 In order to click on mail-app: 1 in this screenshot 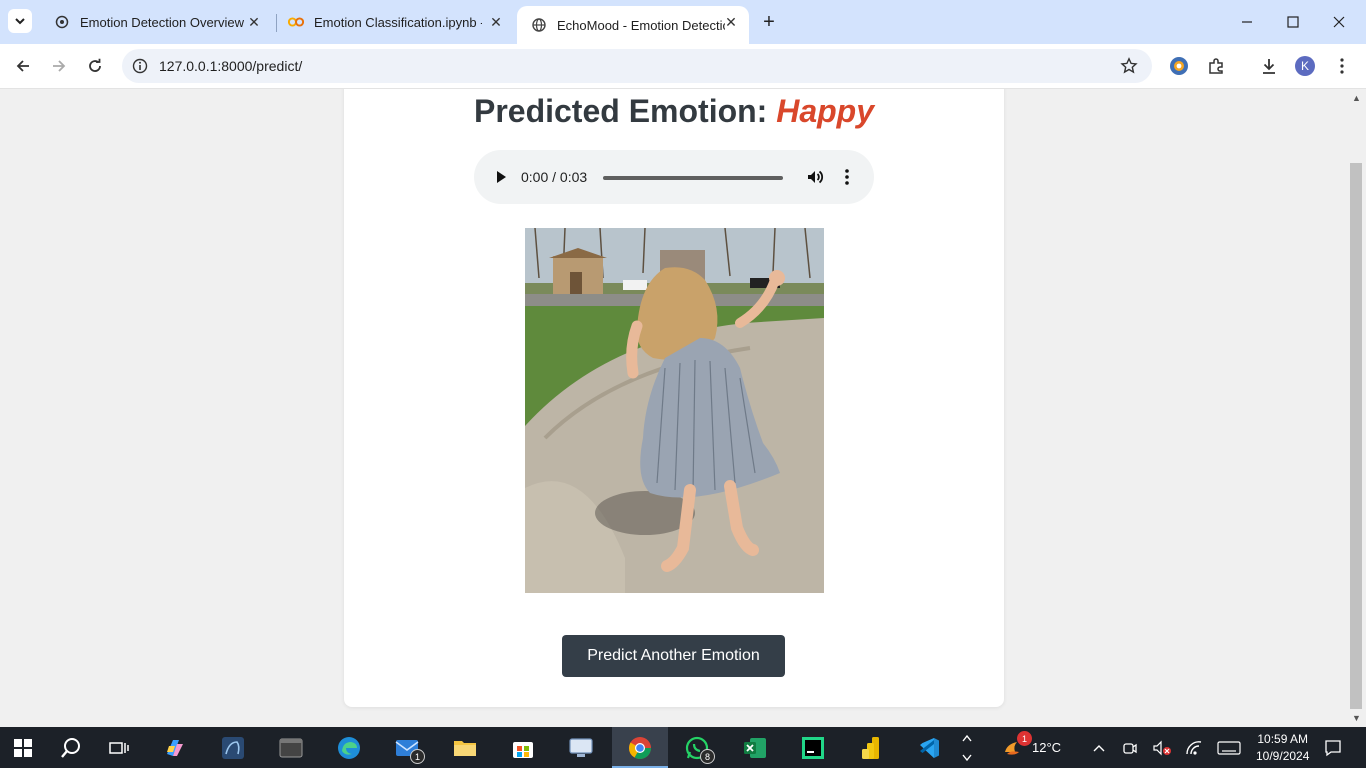, I will do `click(408, 748)`.